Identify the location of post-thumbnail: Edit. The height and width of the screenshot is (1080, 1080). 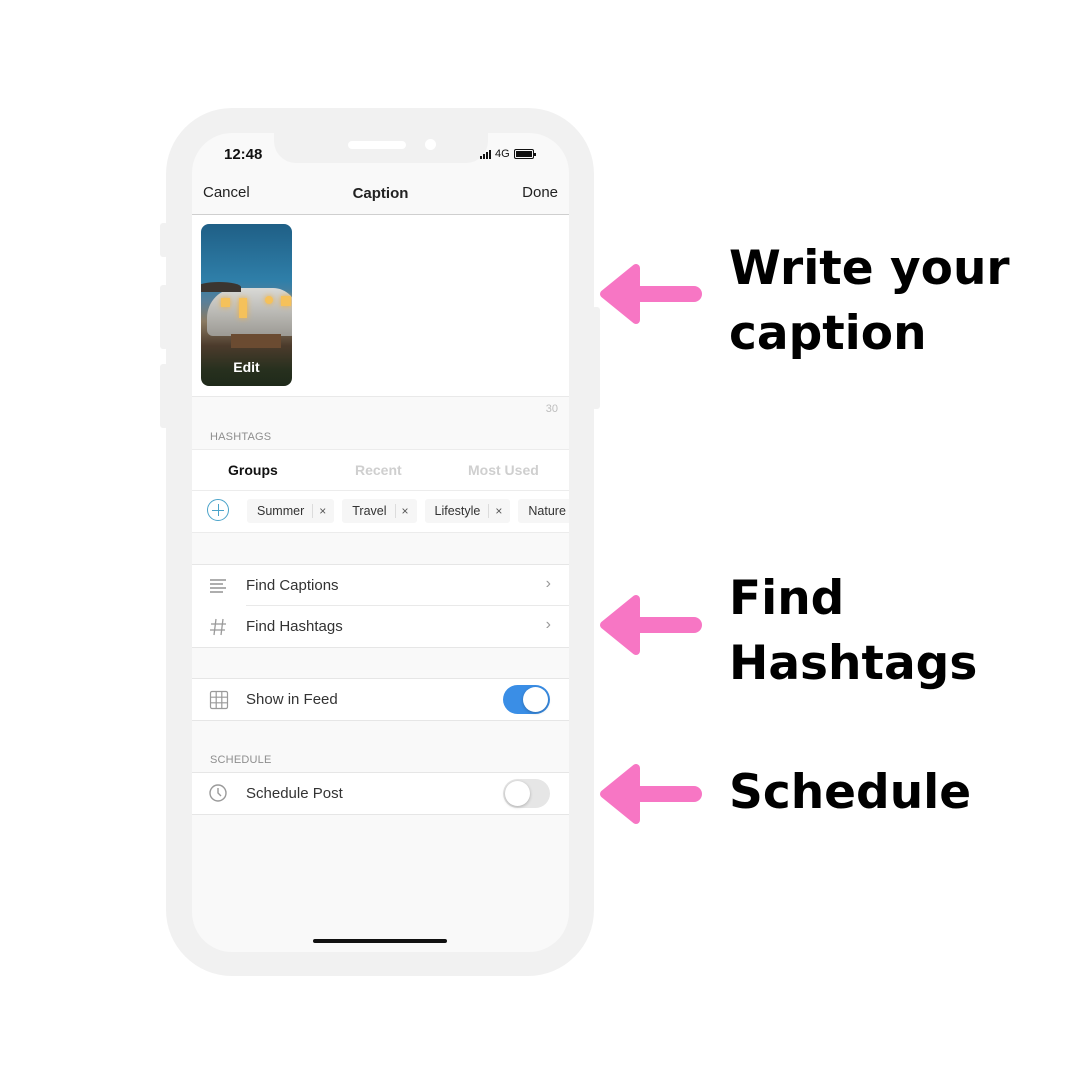
(246, 305).